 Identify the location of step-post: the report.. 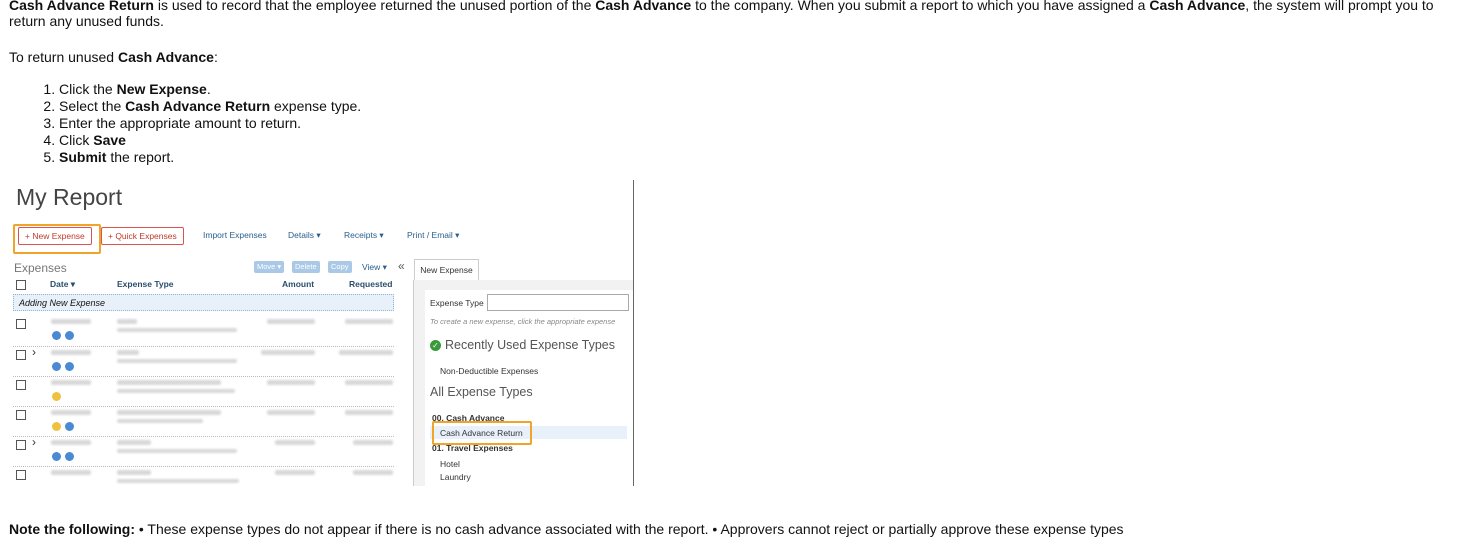
(140, 157).